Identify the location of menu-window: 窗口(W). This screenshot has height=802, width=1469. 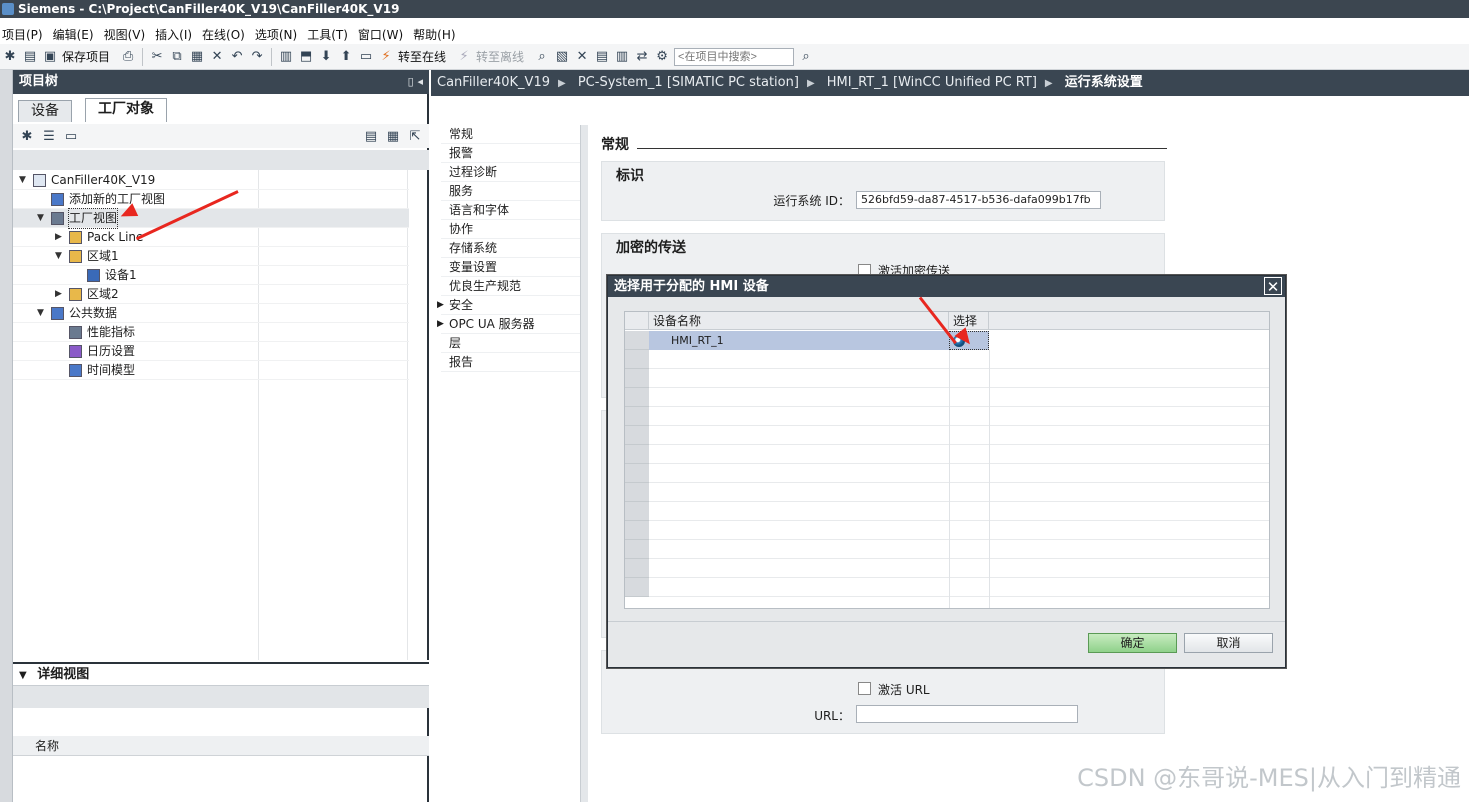
(383, 34).